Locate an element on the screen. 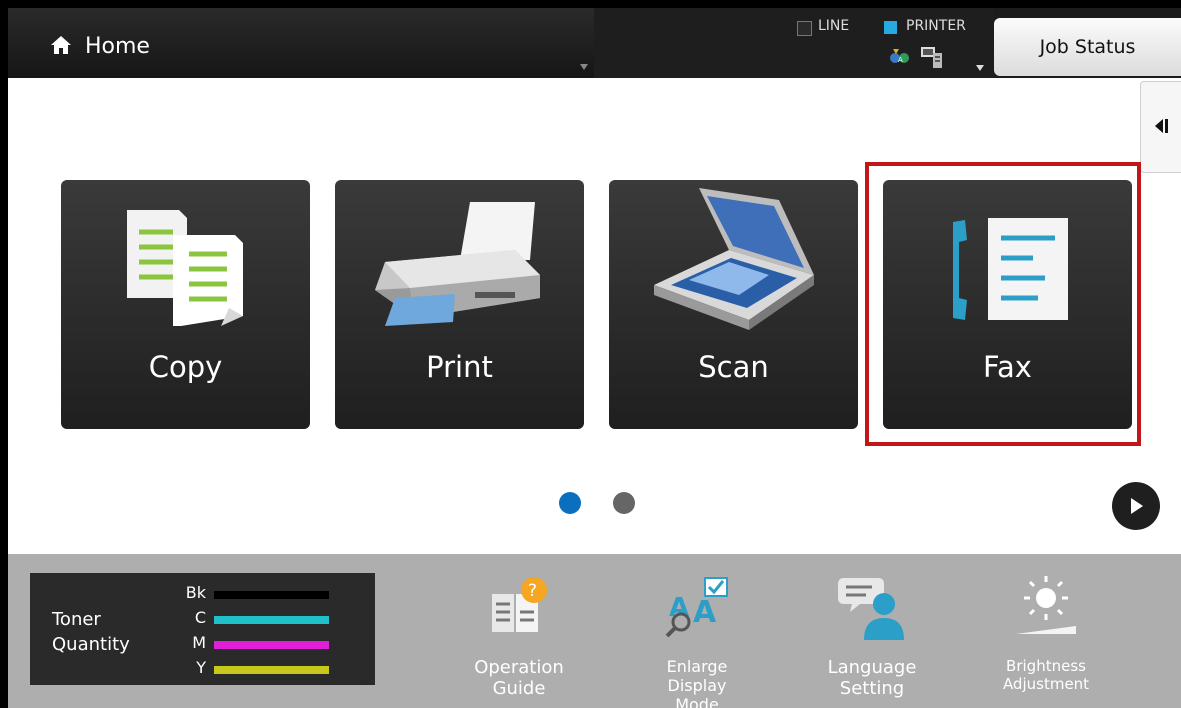  label-line: Adjustment is located at coordinates (1046, 684).